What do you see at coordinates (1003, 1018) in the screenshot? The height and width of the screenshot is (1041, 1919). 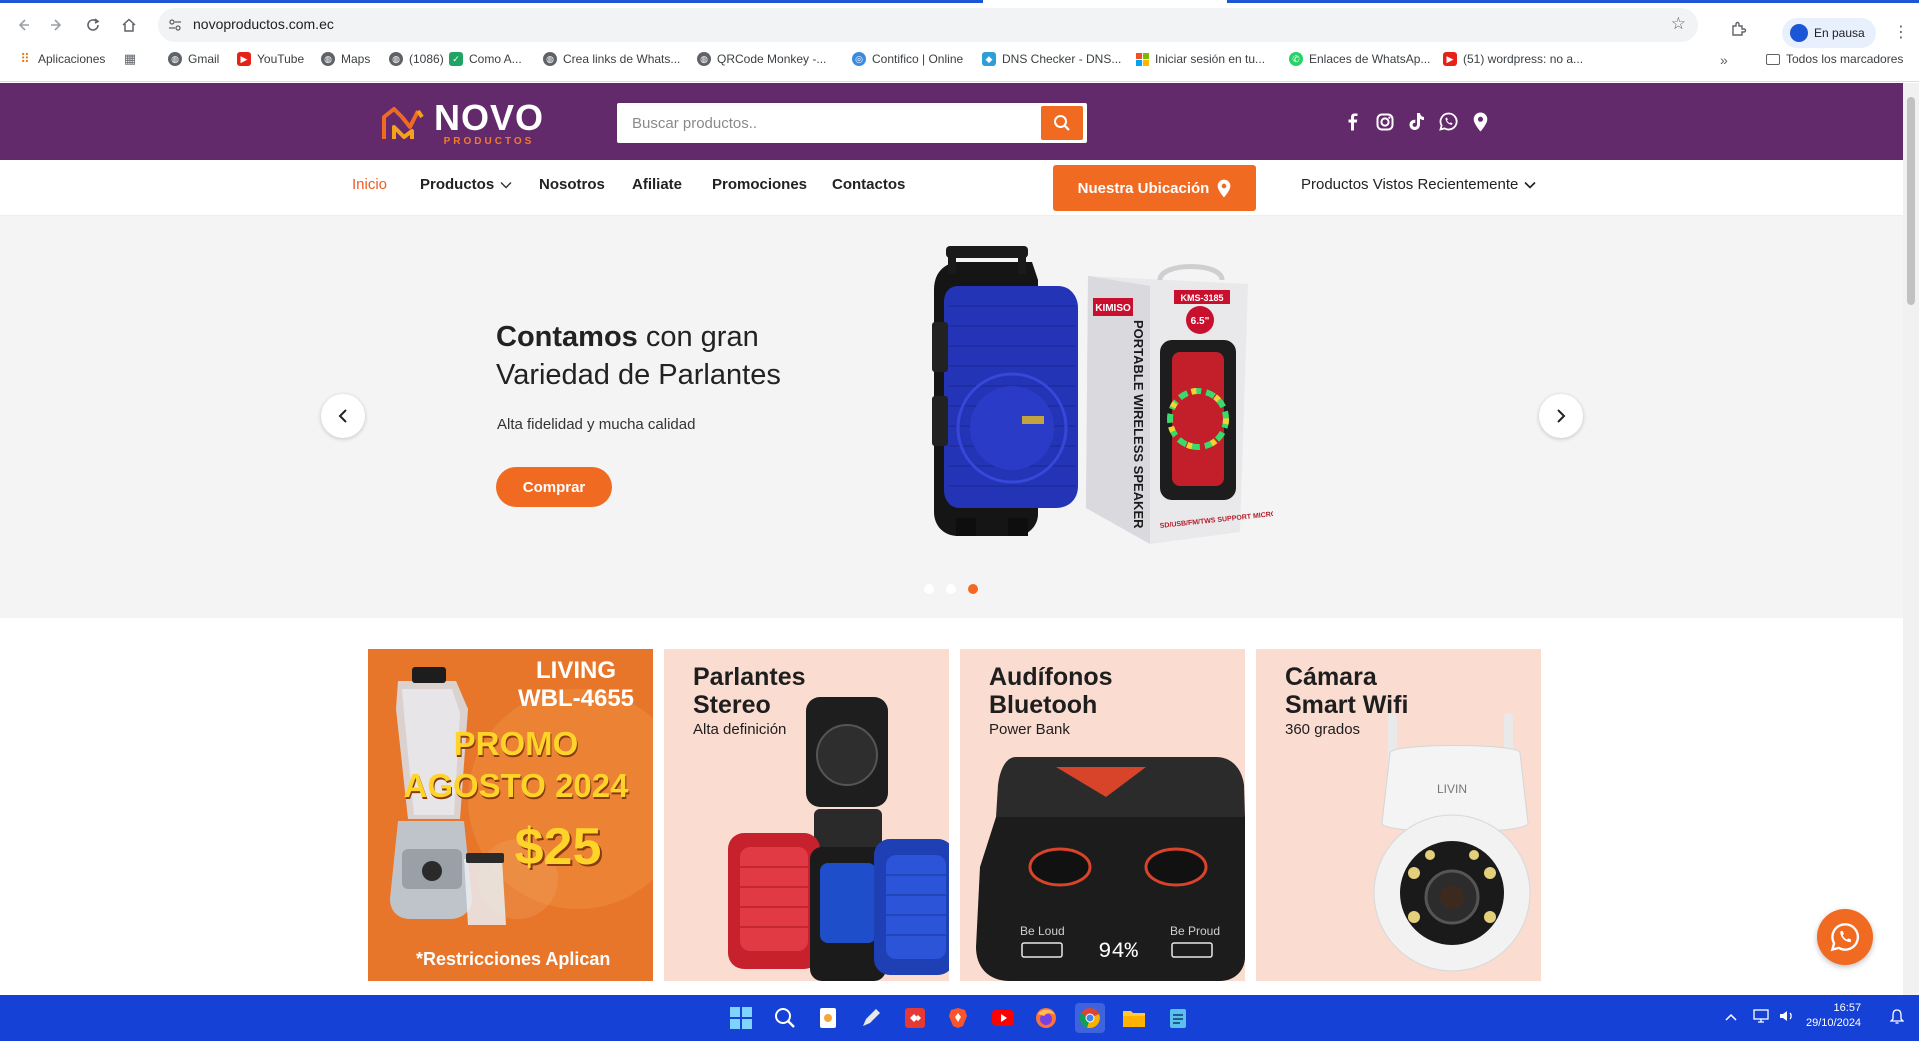 I see `youtube-app-icon` at bounding box center [1003, 1018].